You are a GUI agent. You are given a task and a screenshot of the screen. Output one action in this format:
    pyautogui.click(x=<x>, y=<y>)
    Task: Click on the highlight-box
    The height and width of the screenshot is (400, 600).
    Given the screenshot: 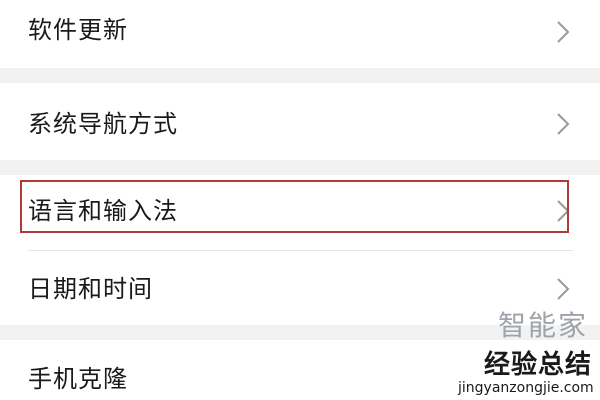 What is the action you would take?
    pyautogui.click(x=294, y=206)
    